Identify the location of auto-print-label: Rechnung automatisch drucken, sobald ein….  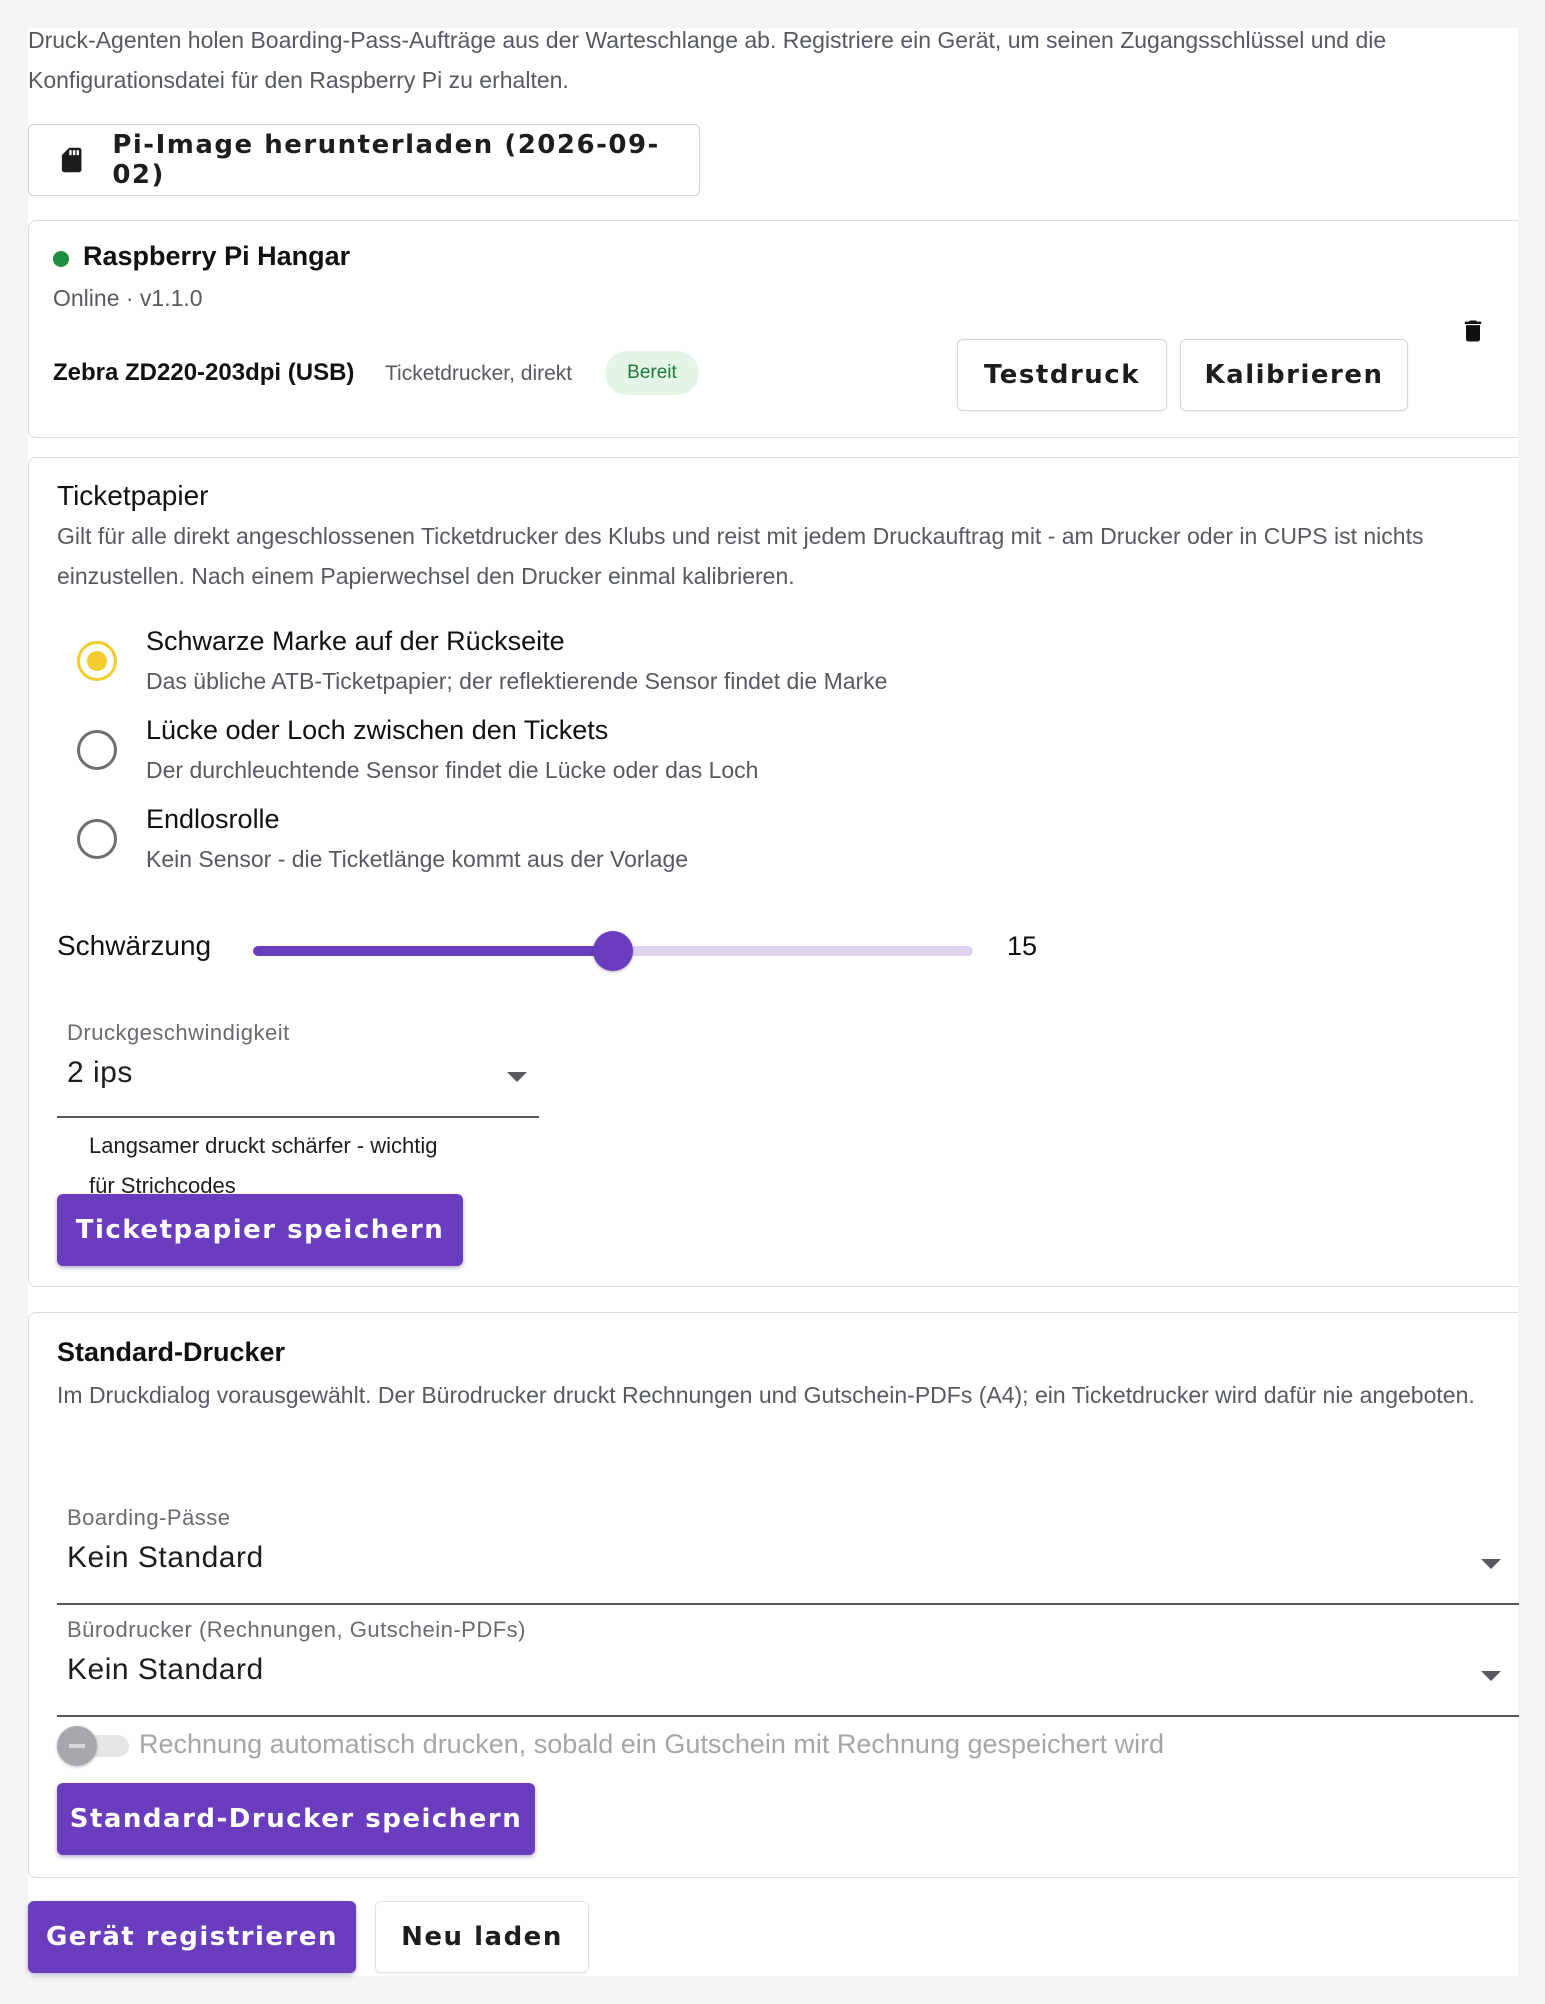
(652, 1744).